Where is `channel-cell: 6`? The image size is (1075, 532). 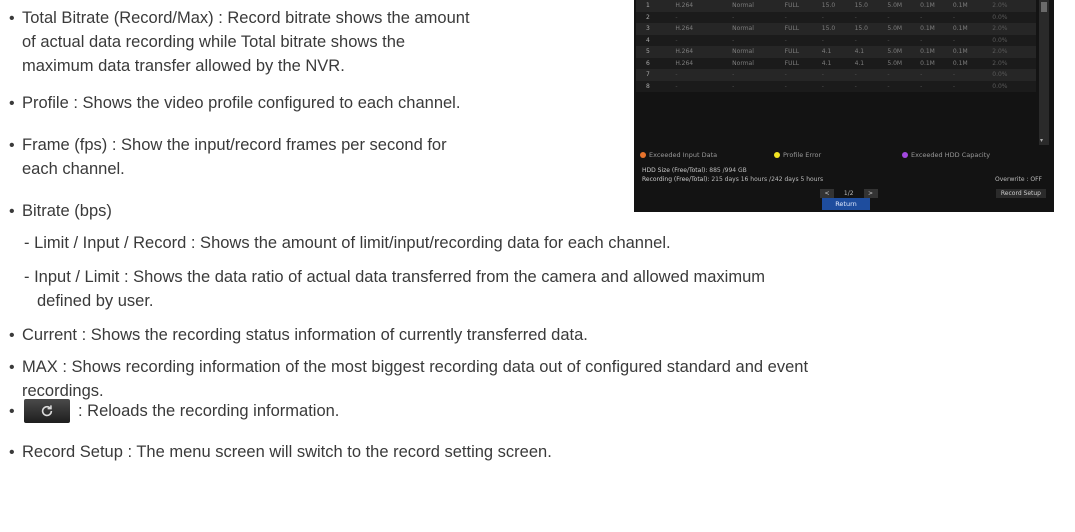
channel-cell: 6 is located at coordinates (656, 63).